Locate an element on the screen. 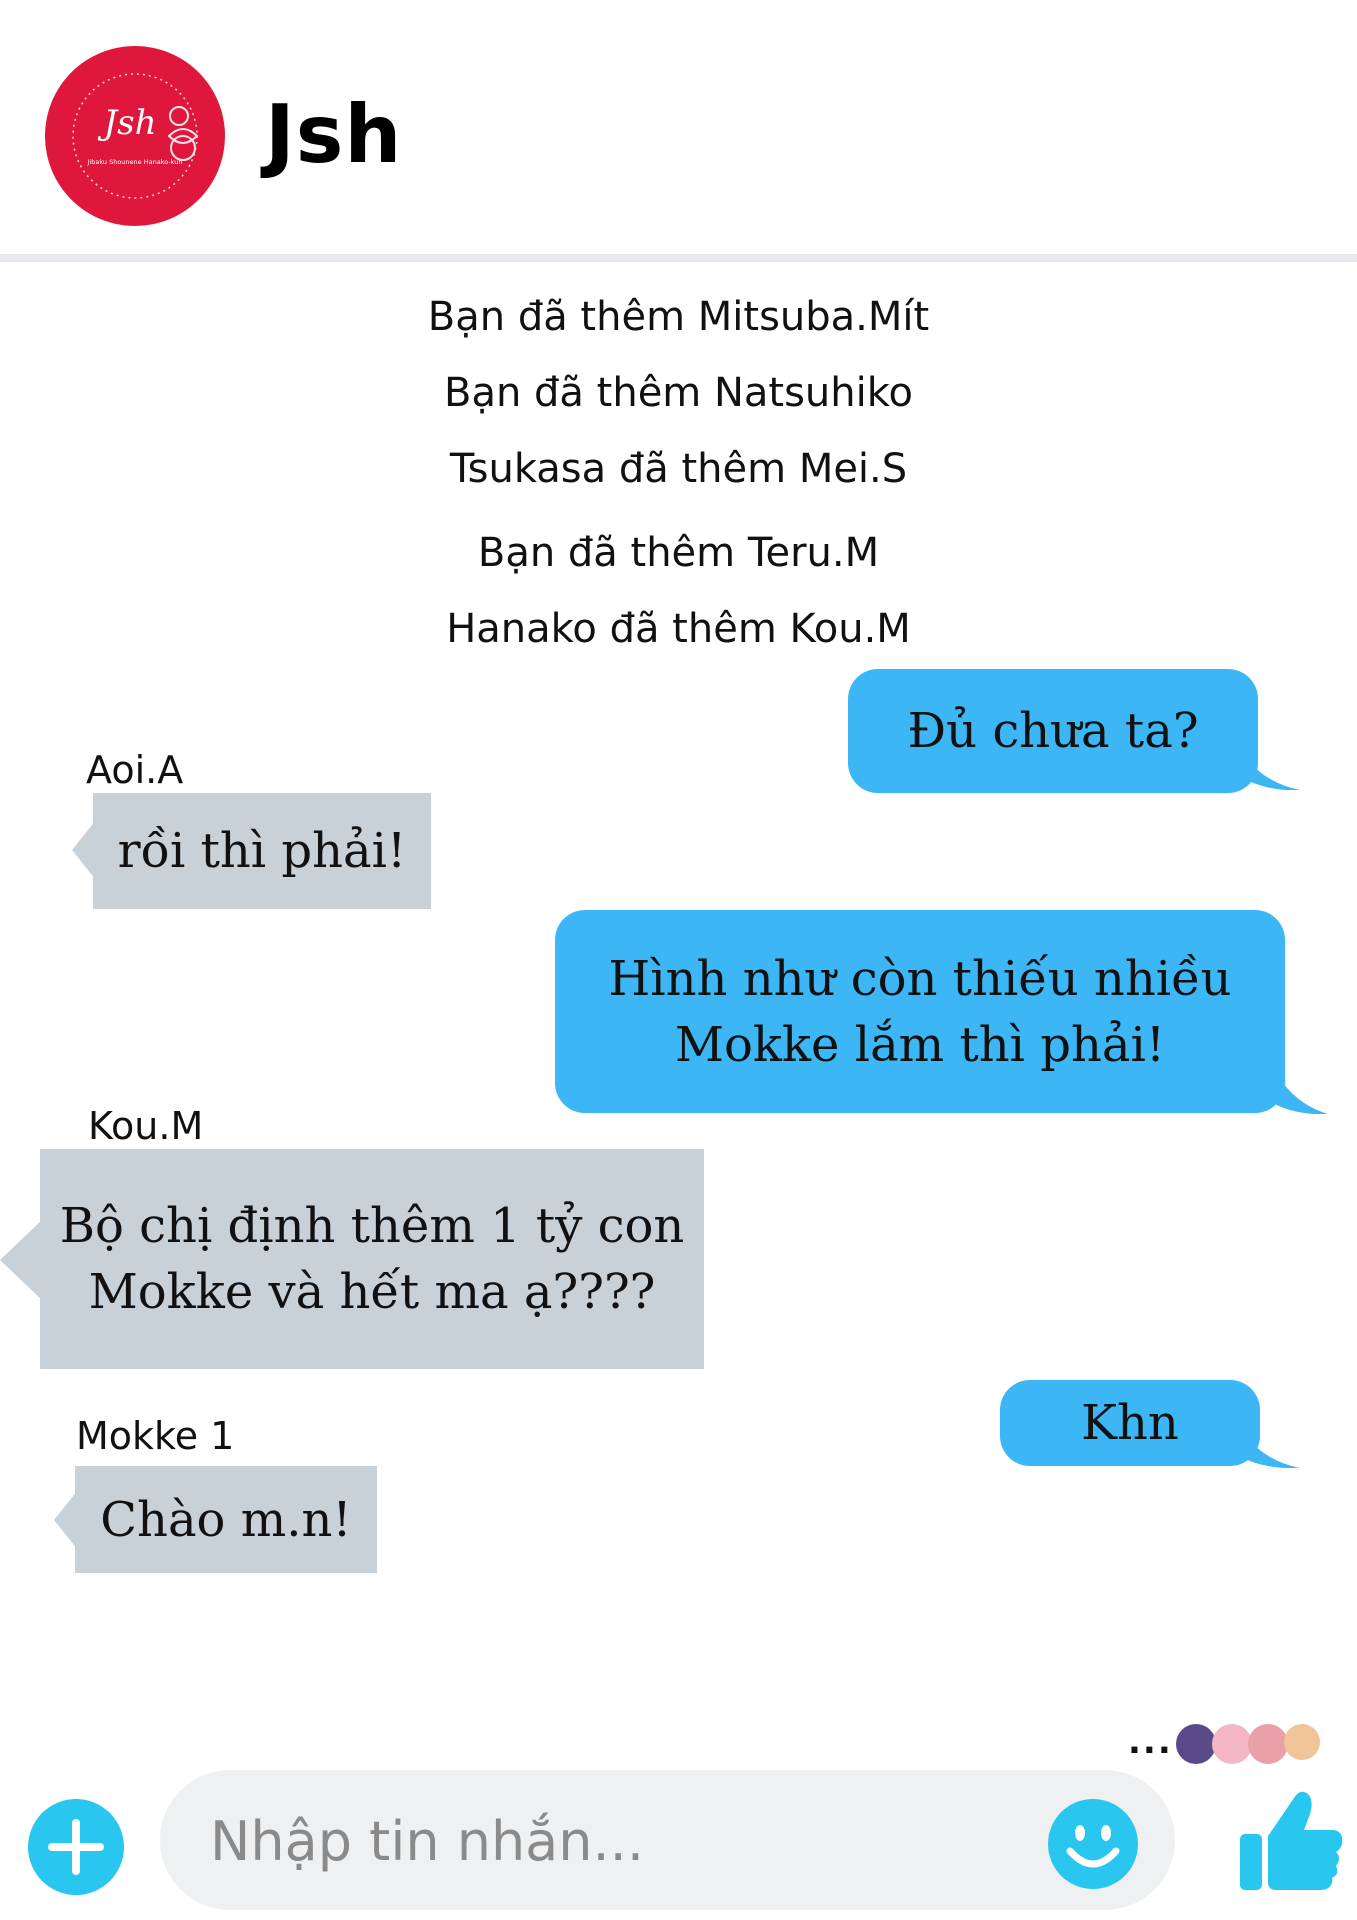  message-bubble-outgoing: Khn is located at coordinates (1130, 1423).